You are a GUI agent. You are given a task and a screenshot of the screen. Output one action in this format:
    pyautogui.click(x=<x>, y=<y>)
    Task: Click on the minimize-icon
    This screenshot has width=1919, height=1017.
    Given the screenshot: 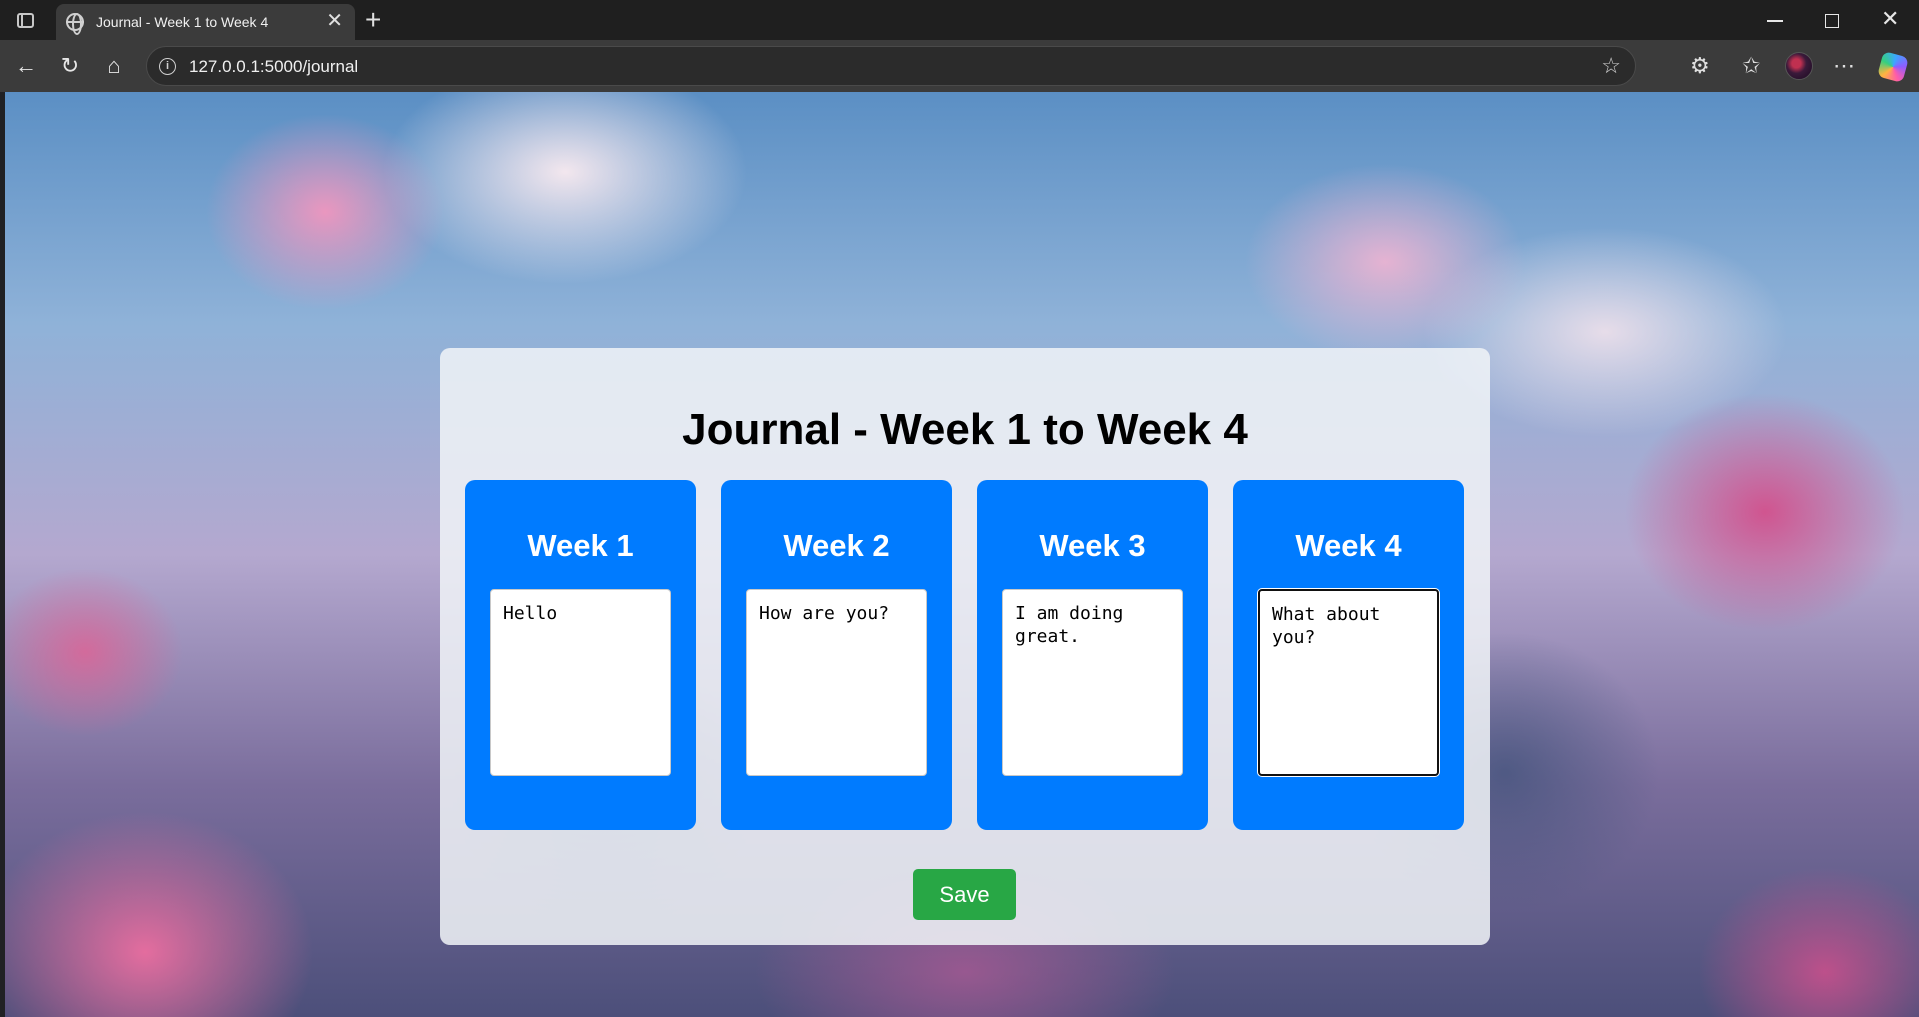 What is the action you would take?
    pyautogui.click(x=1775, y=21)
    